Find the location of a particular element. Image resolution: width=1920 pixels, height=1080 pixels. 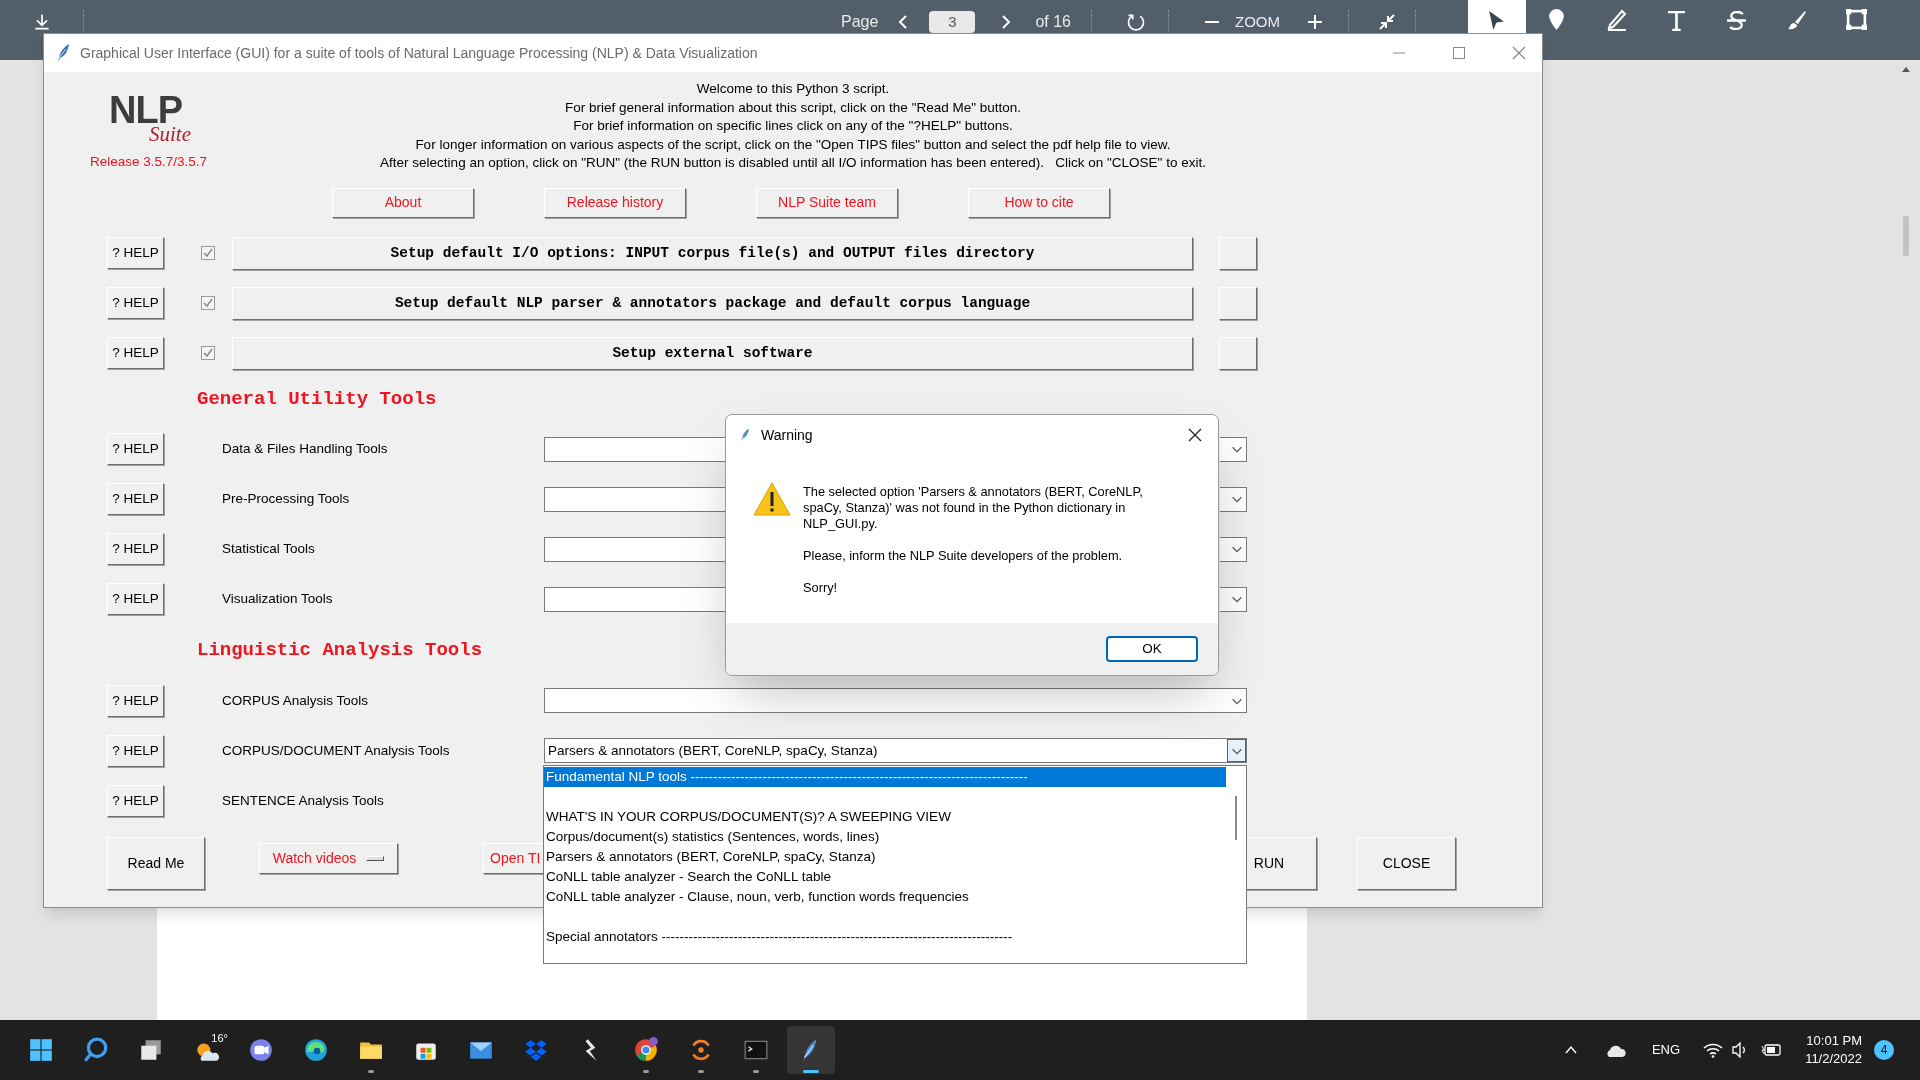

dialog-title: Warning is located at coordinates (787, 435).